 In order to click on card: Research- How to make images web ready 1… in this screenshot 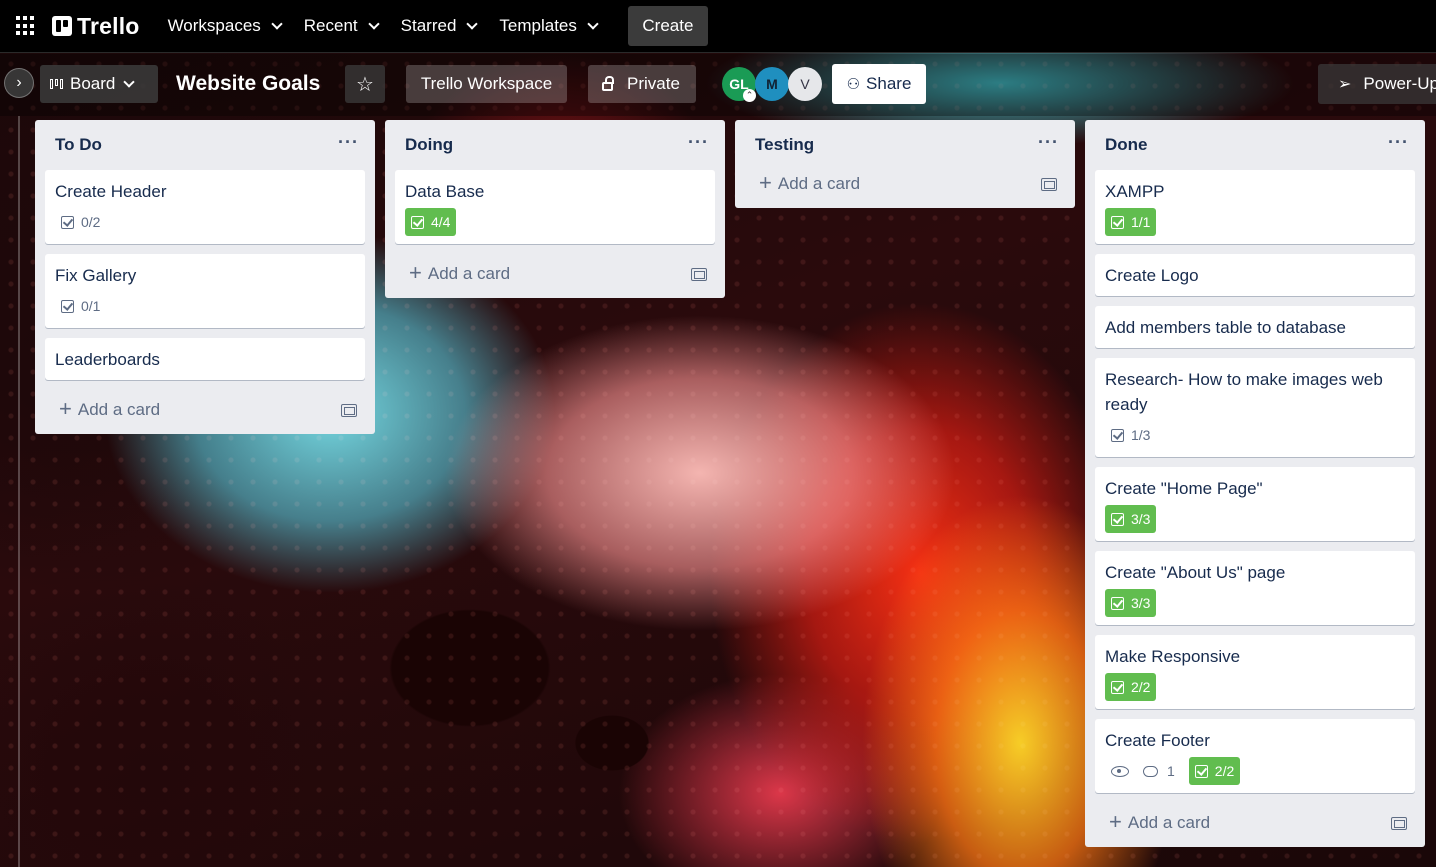, I will do `click(1255, 407)`.